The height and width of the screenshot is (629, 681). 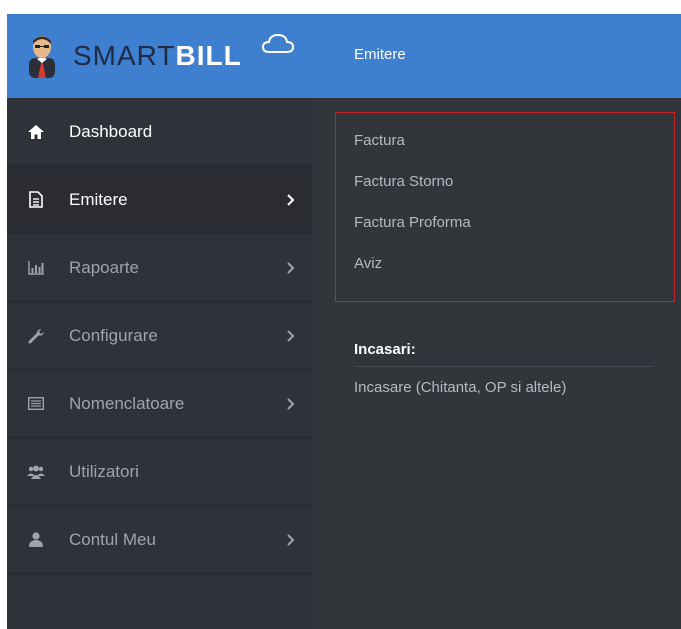 I want to click on sidebar-item-utilizatori: Utilizatori, so click(x=159, y=472).